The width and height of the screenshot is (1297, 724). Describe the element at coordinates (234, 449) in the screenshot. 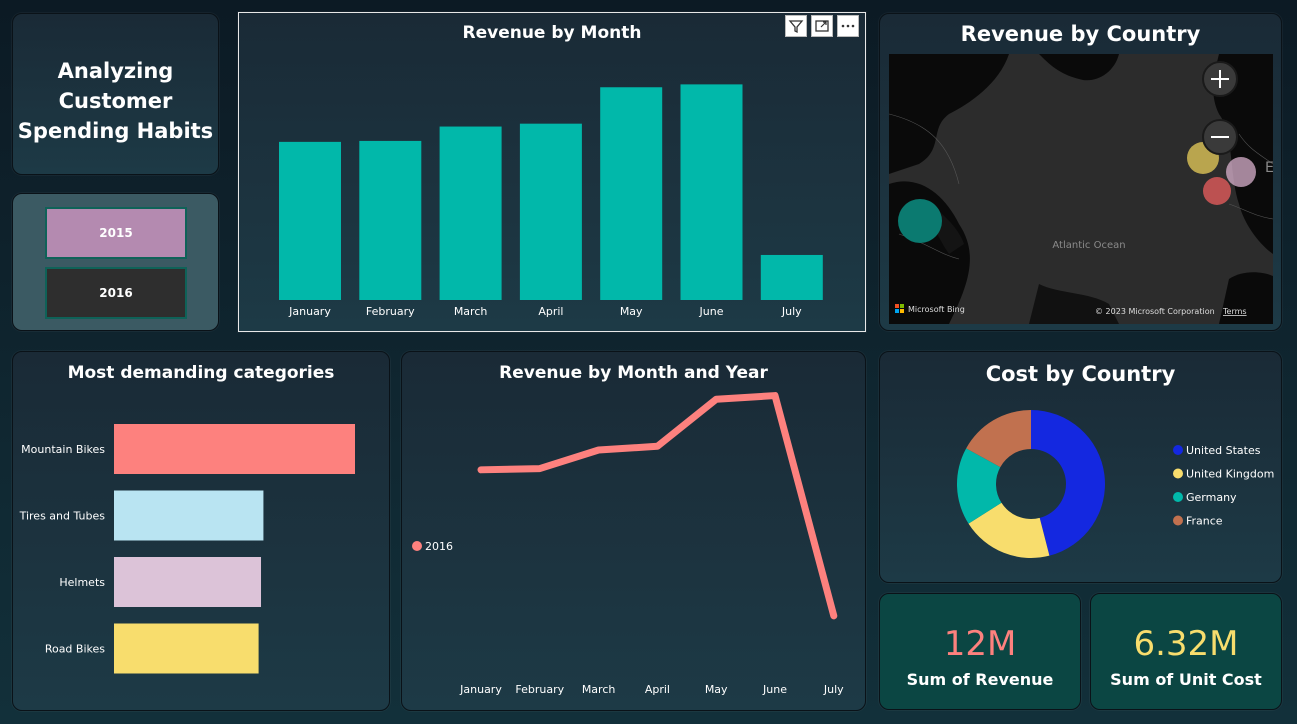

I see `category-bar-mountain-bikes` at that location.